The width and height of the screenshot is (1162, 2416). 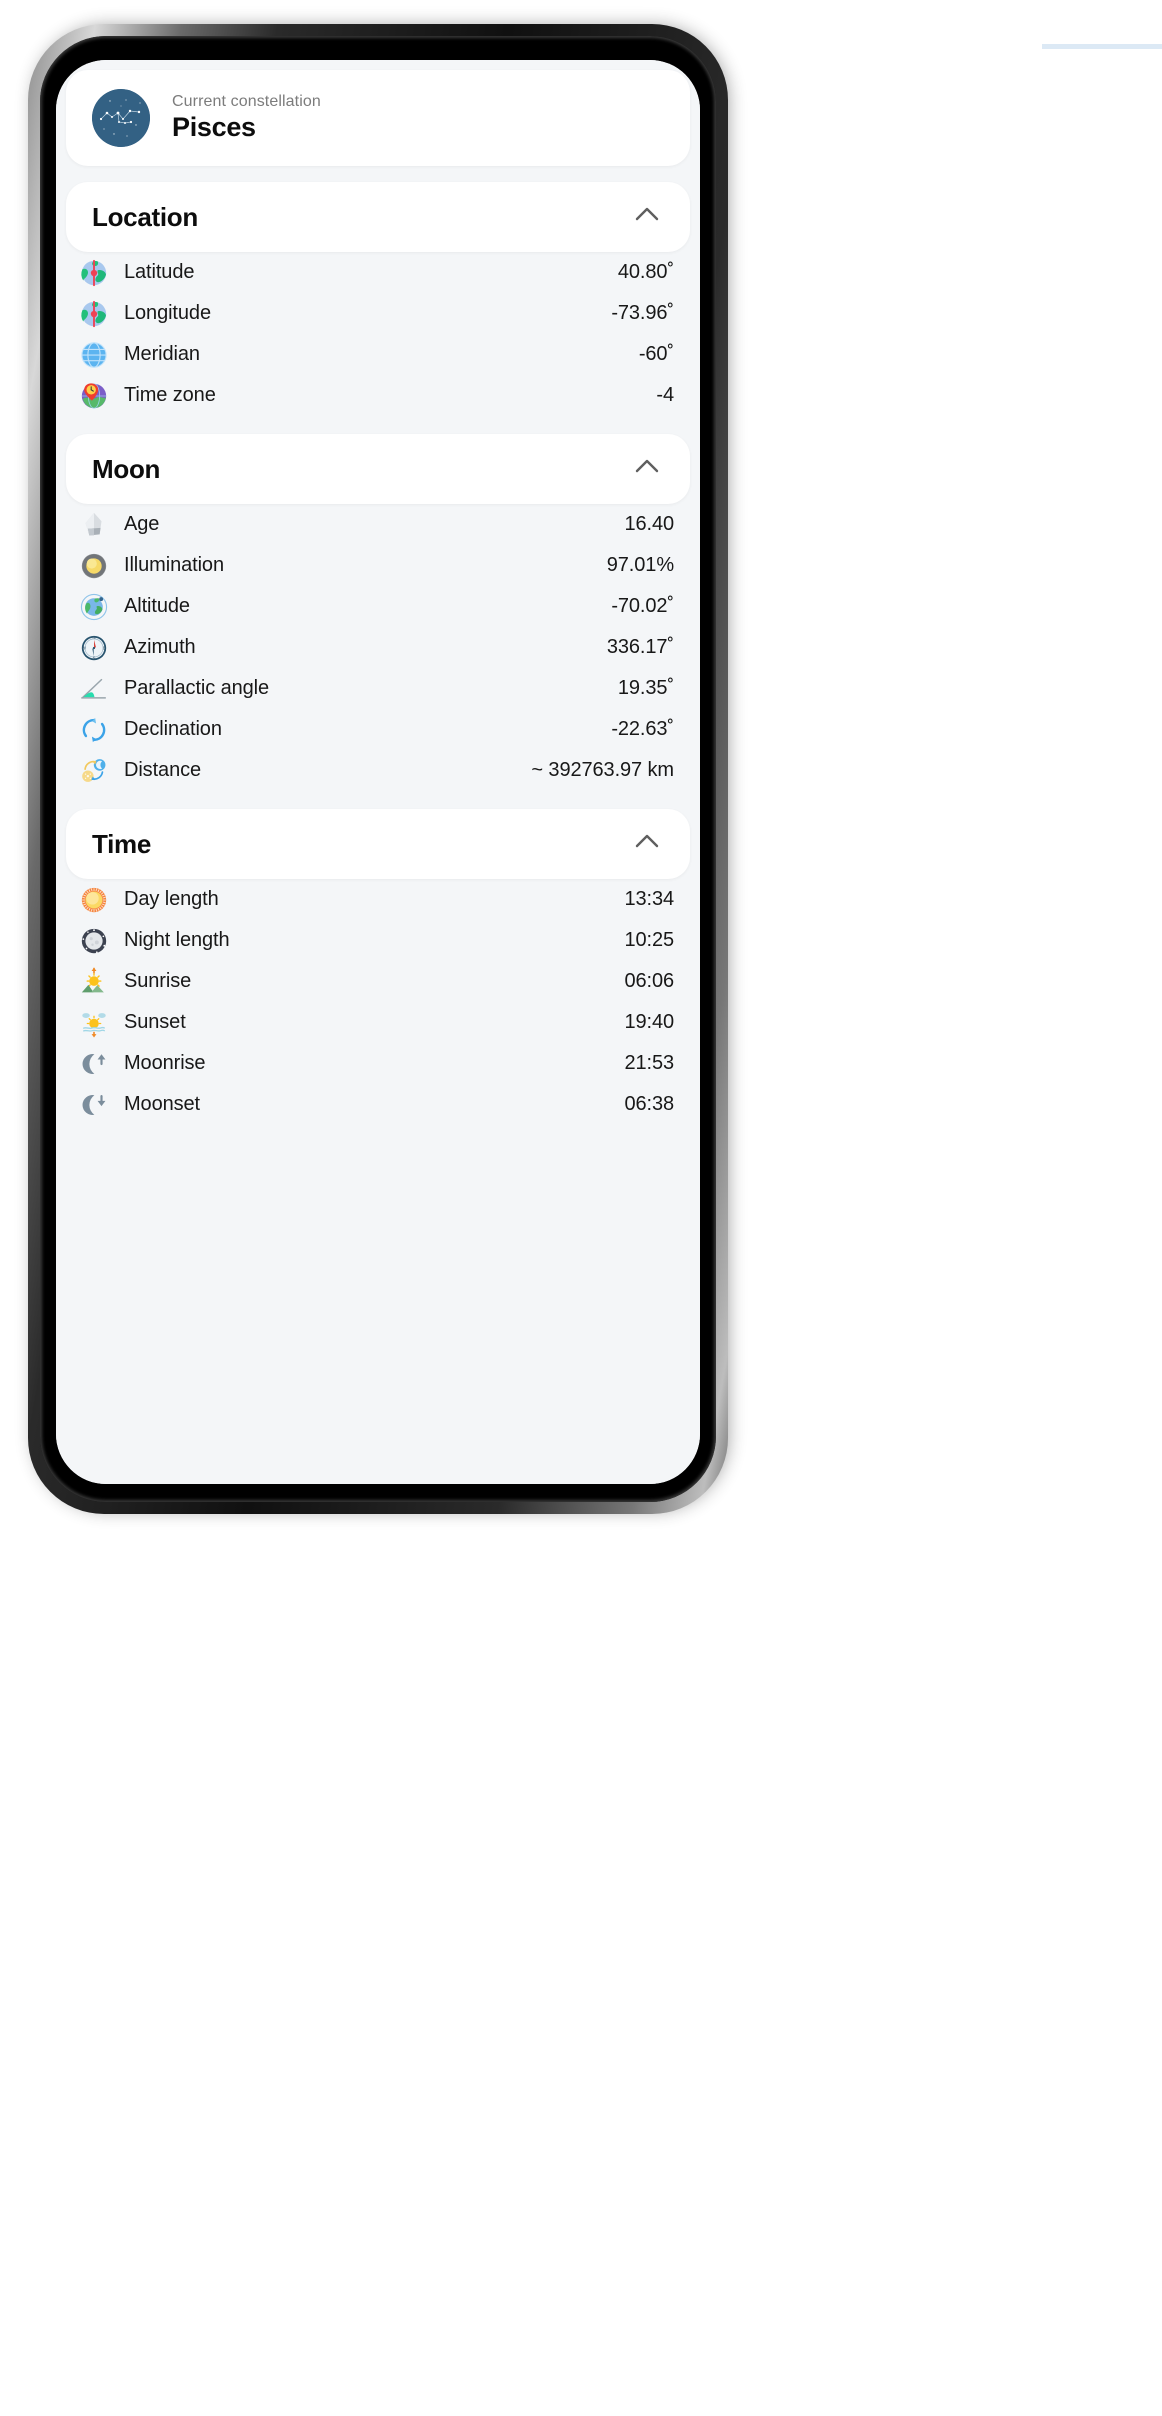 I want to click on moonset-icon, so click(x=94, y=1105).